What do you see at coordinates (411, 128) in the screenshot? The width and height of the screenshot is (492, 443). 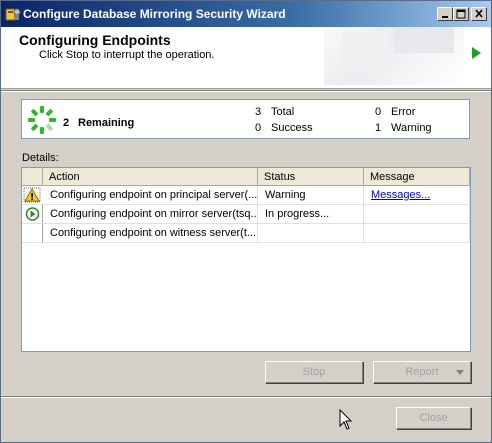 I see `warning-label: Warning` at bounding box center [411, 128].